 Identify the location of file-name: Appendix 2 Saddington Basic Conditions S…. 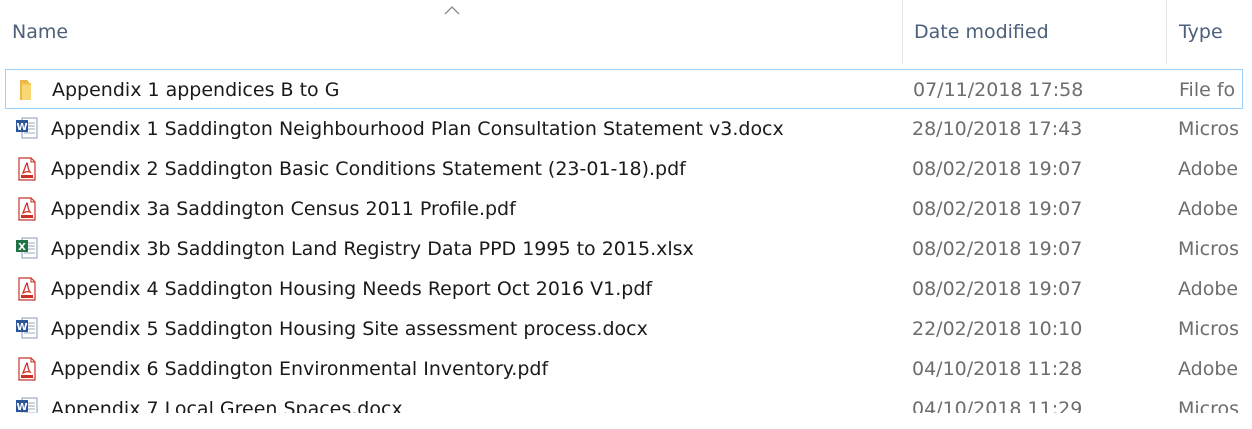
(368, 169).